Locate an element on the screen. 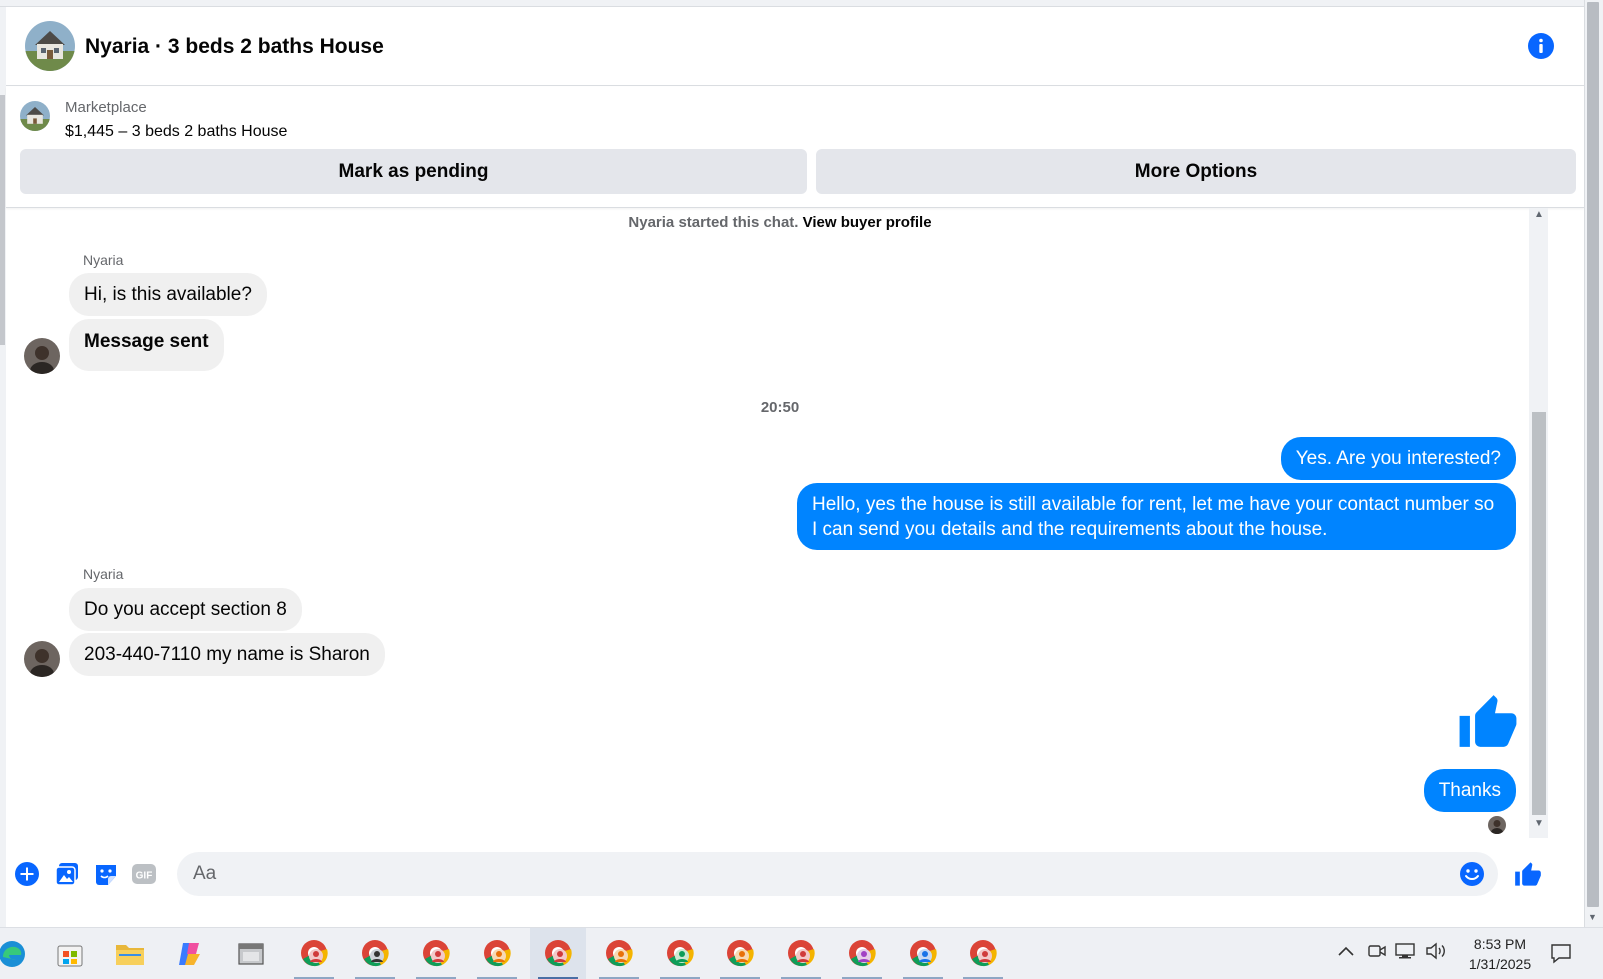 This screenshot has height=979, width=1603. message-bubble-incoming: 203-440-7110 my name is Sharon is located at coordinates (227, 654).